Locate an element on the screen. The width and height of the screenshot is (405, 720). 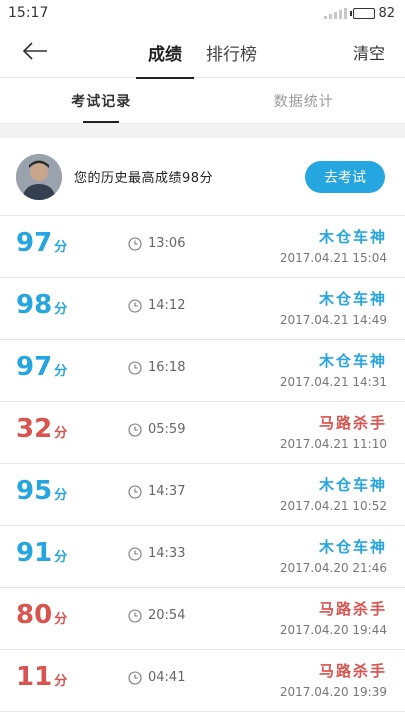
signal-icon is located at coordinates (336, 13).